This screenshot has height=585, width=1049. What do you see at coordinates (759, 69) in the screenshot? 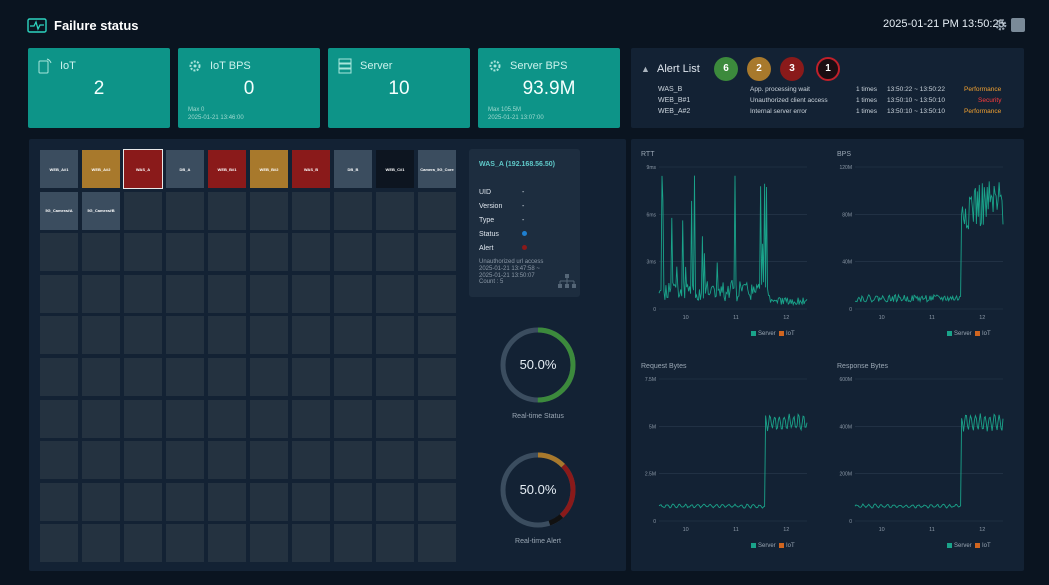
I see `alert-count-badge: 2` at bounding box center [759, 69].